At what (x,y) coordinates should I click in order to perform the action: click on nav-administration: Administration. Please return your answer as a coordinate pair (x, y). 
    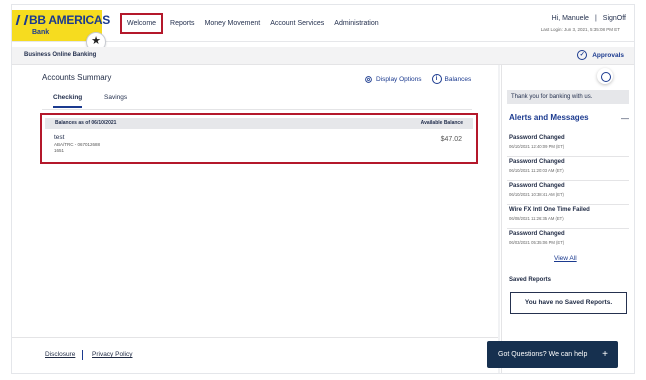
    Looking at the image, I should click on (356, 23).